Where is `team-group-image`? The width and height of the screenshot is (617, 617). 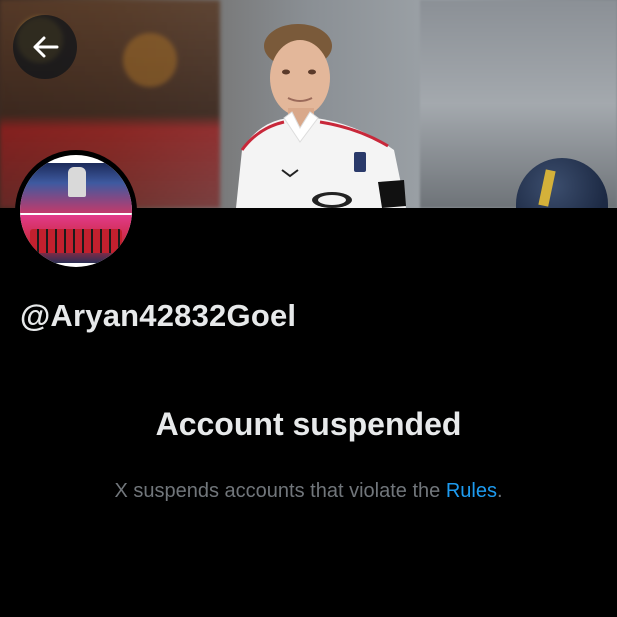
team-group-image is located at coordinates (76, 241).